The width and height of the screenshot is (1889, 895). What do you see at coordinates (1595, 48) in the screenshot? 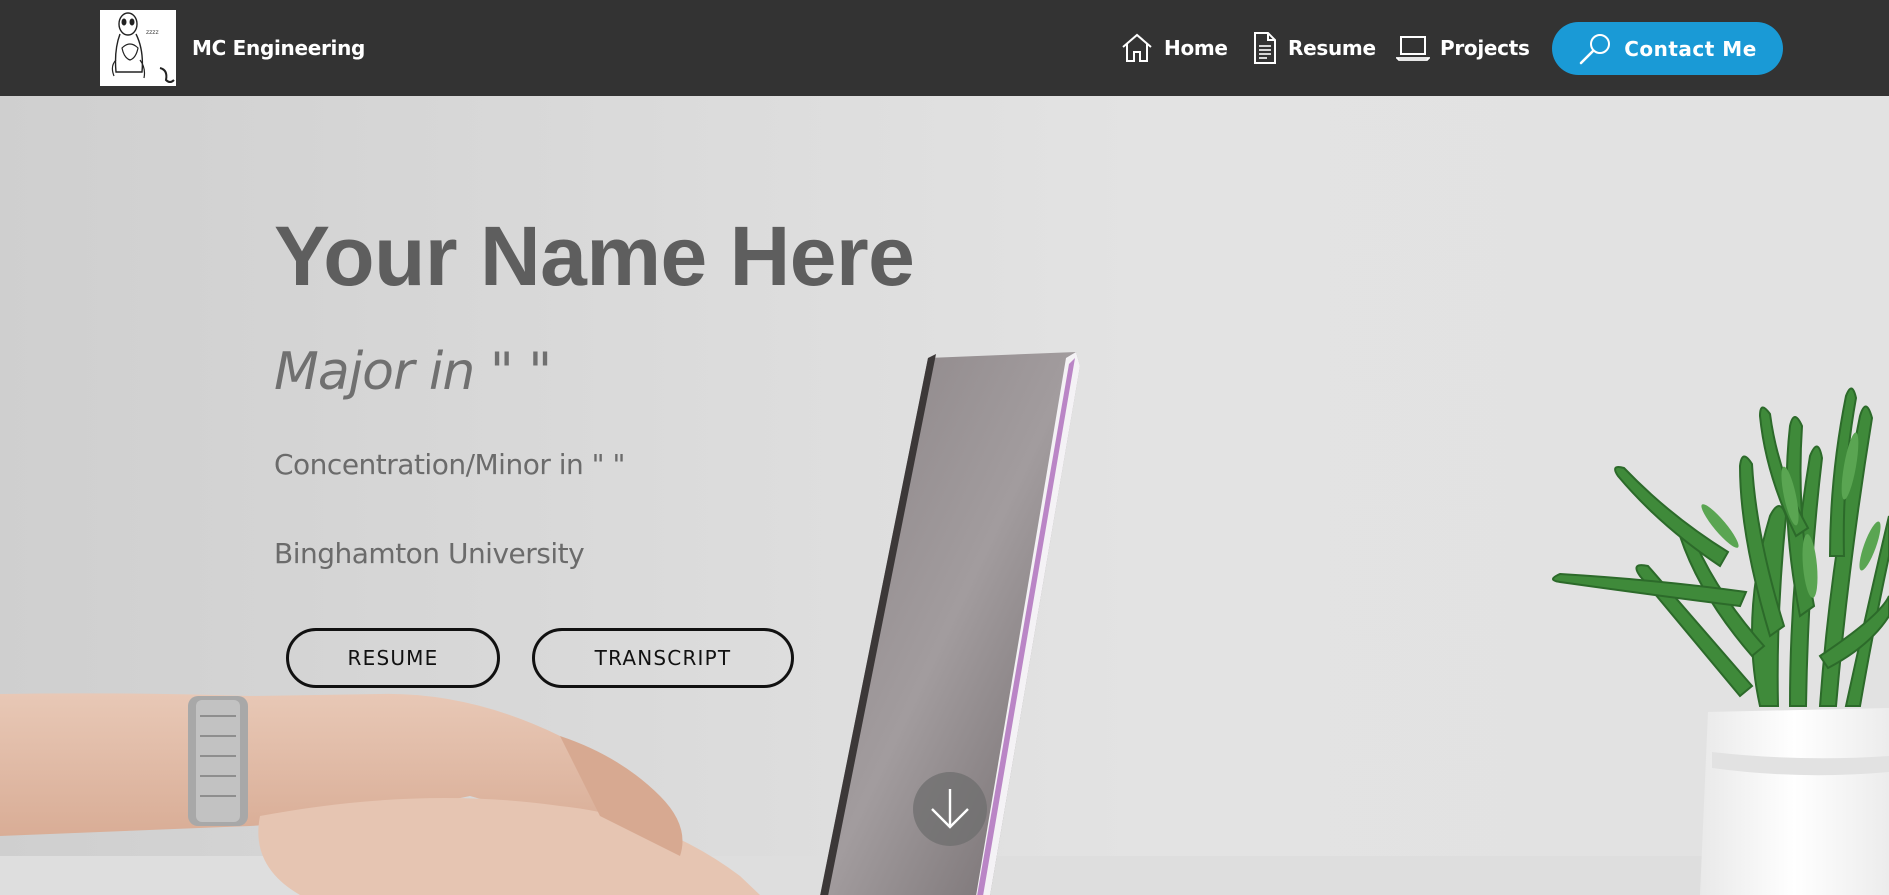
I see `magnifier-icon` at bounding box center [1595, 48].